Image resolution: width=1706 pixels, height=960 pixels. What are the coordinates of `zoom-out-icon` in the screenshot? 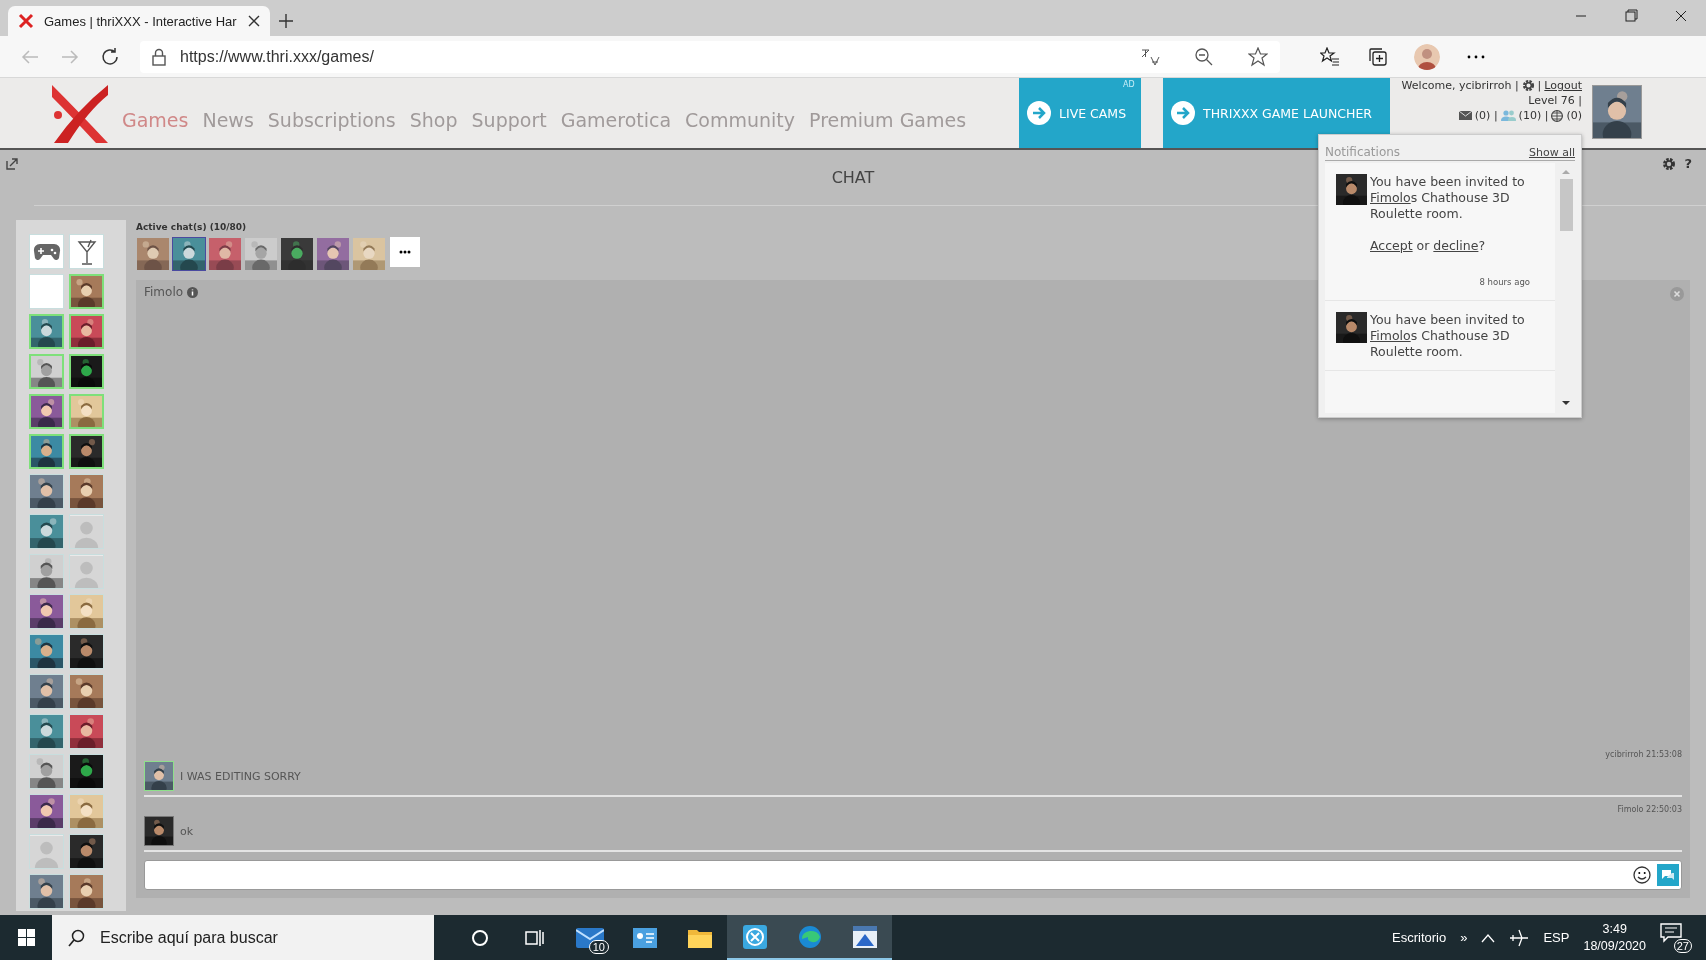 It's located at (1204, 56).